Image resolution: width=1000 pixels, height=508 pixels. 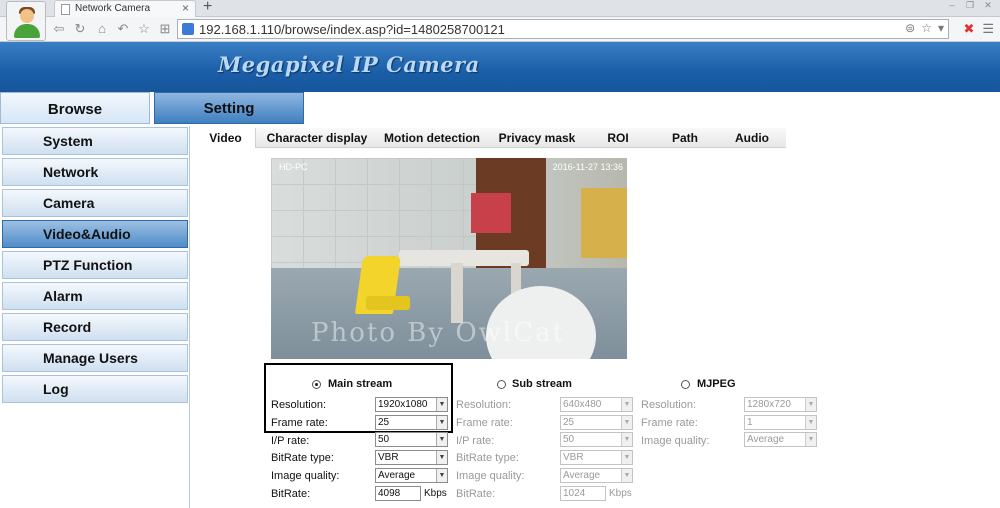 What do you see at coordinates (95, 327) in the screenshot?
I see `sidebar-item-record: Record` at bounding box center [95, 327].